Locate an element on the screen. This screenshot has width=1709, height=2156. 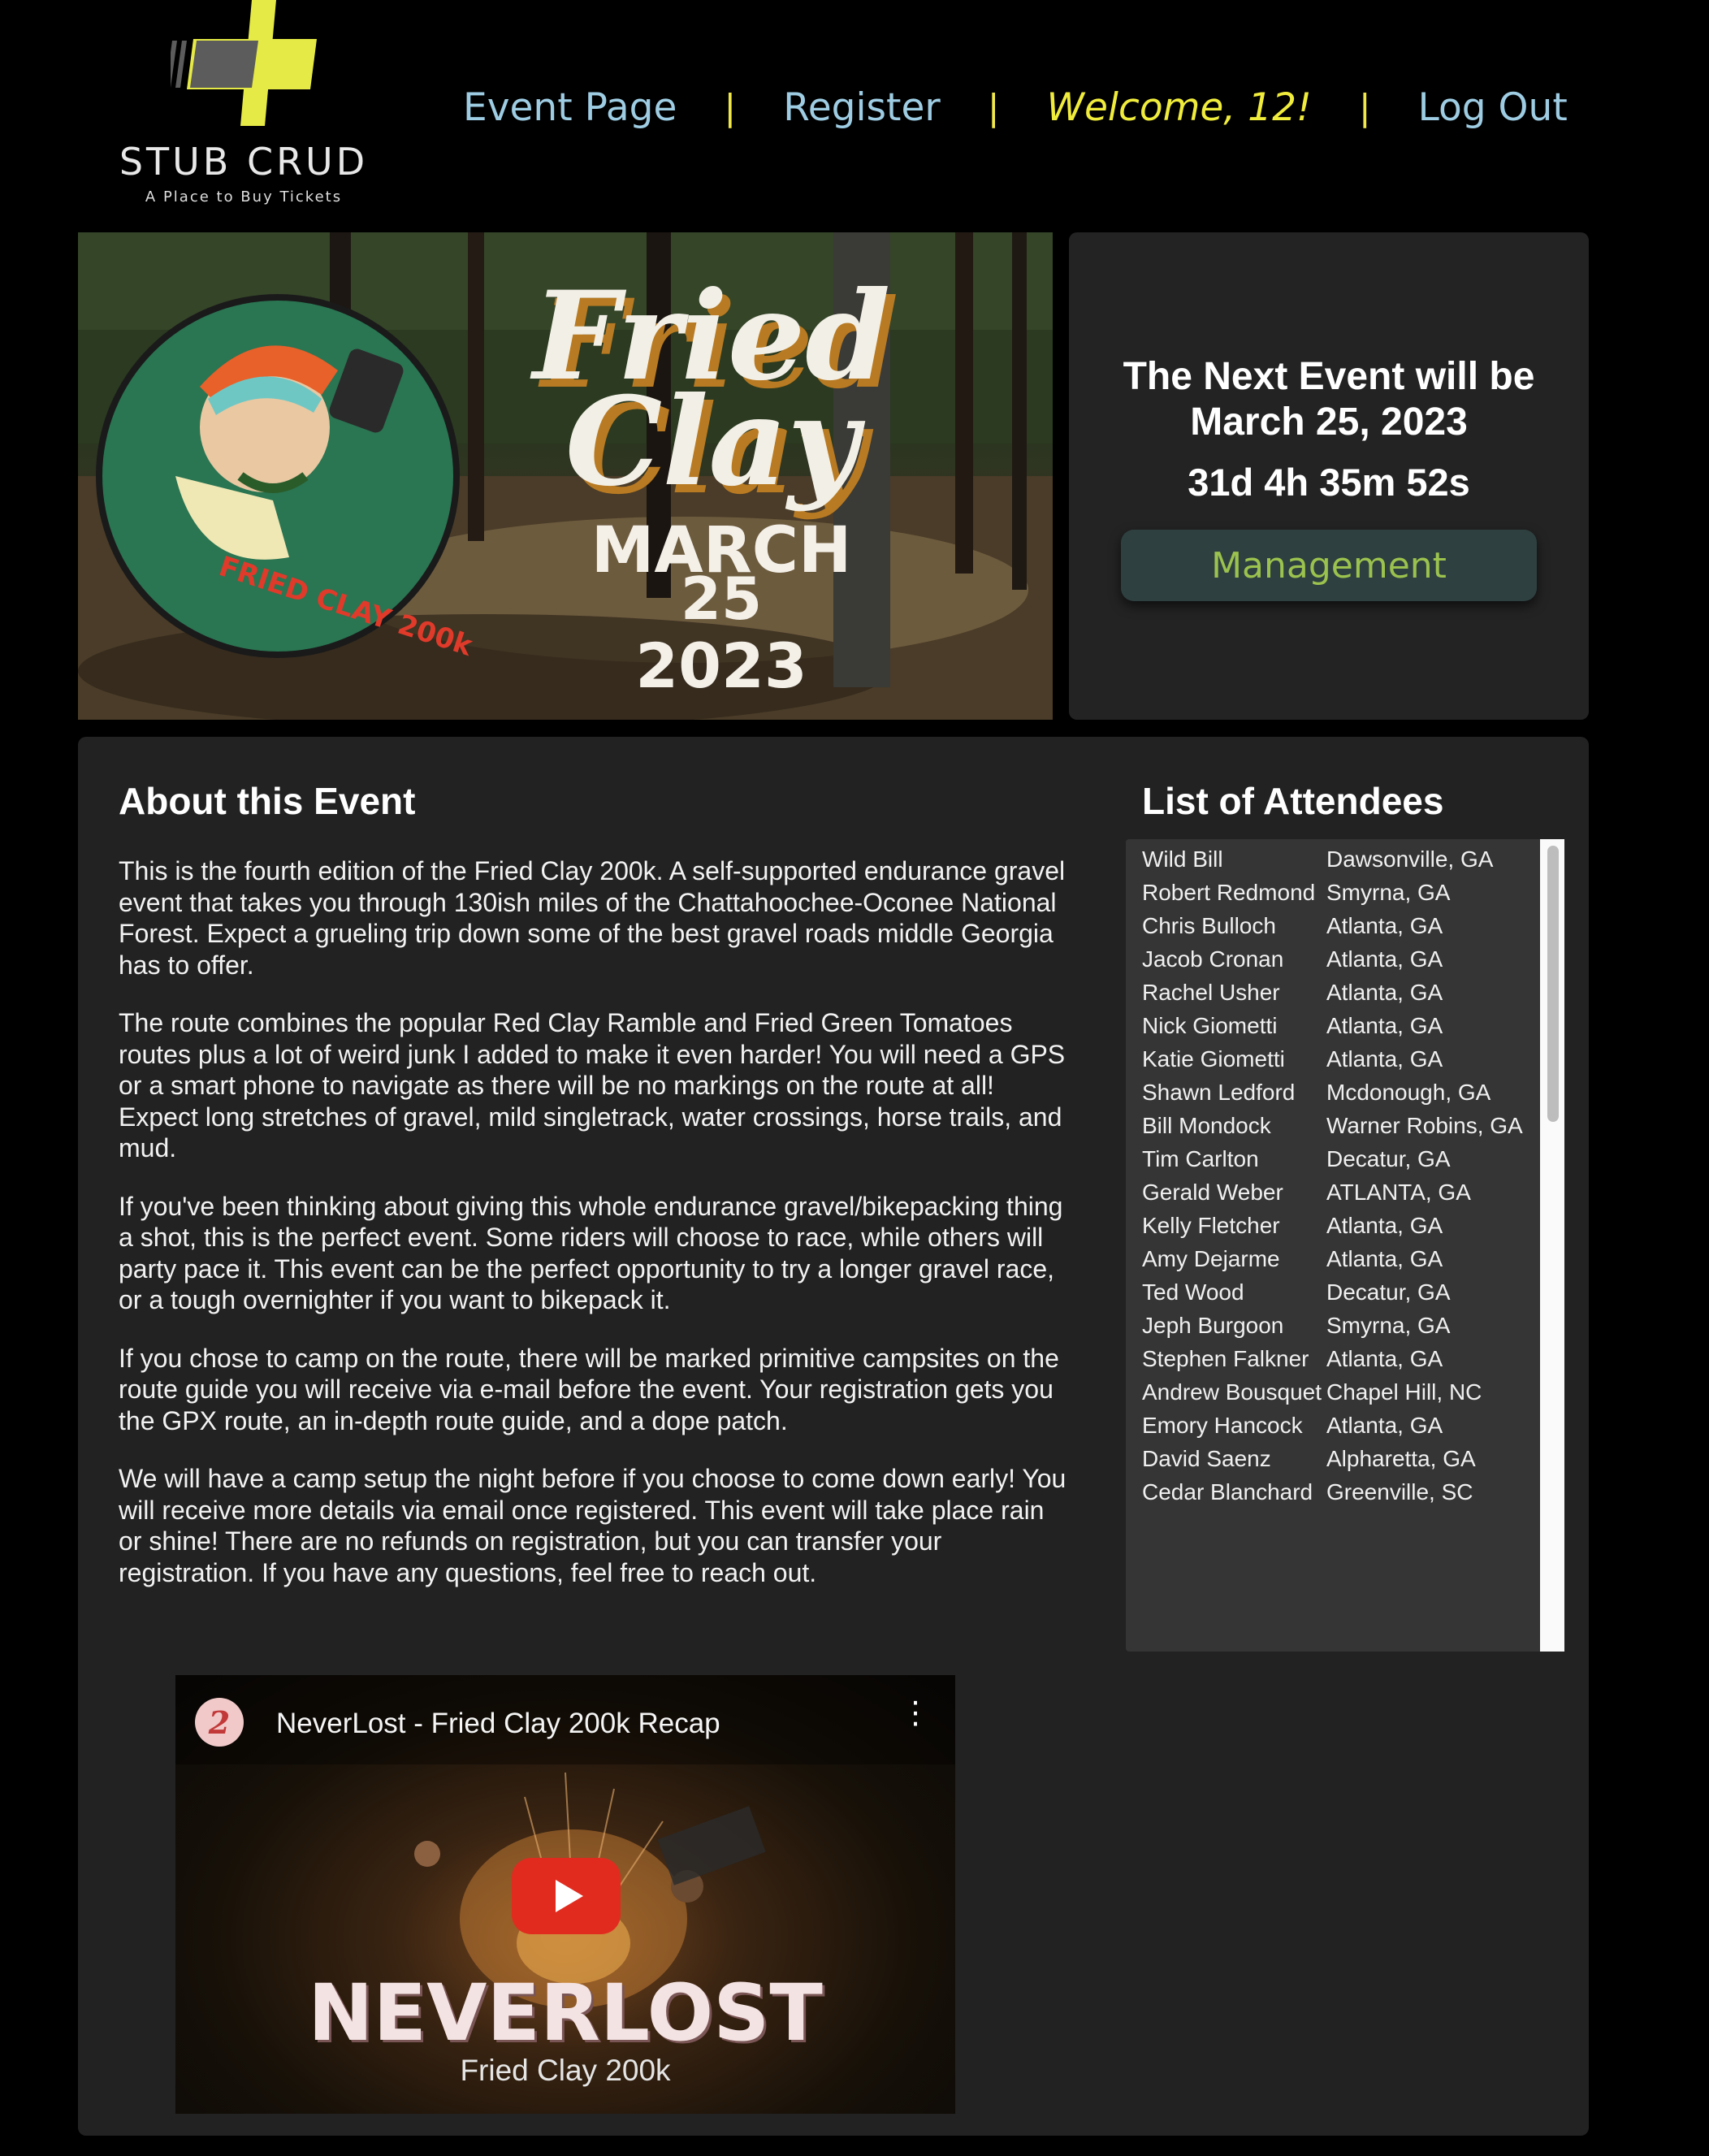
more-options-icon: ⋮ is located at coordinates (915, 1714).